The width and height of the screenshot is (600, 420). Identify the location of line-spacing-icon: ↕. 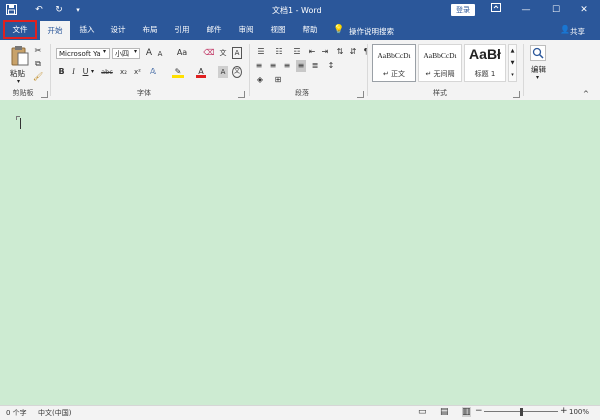
(331, 66).